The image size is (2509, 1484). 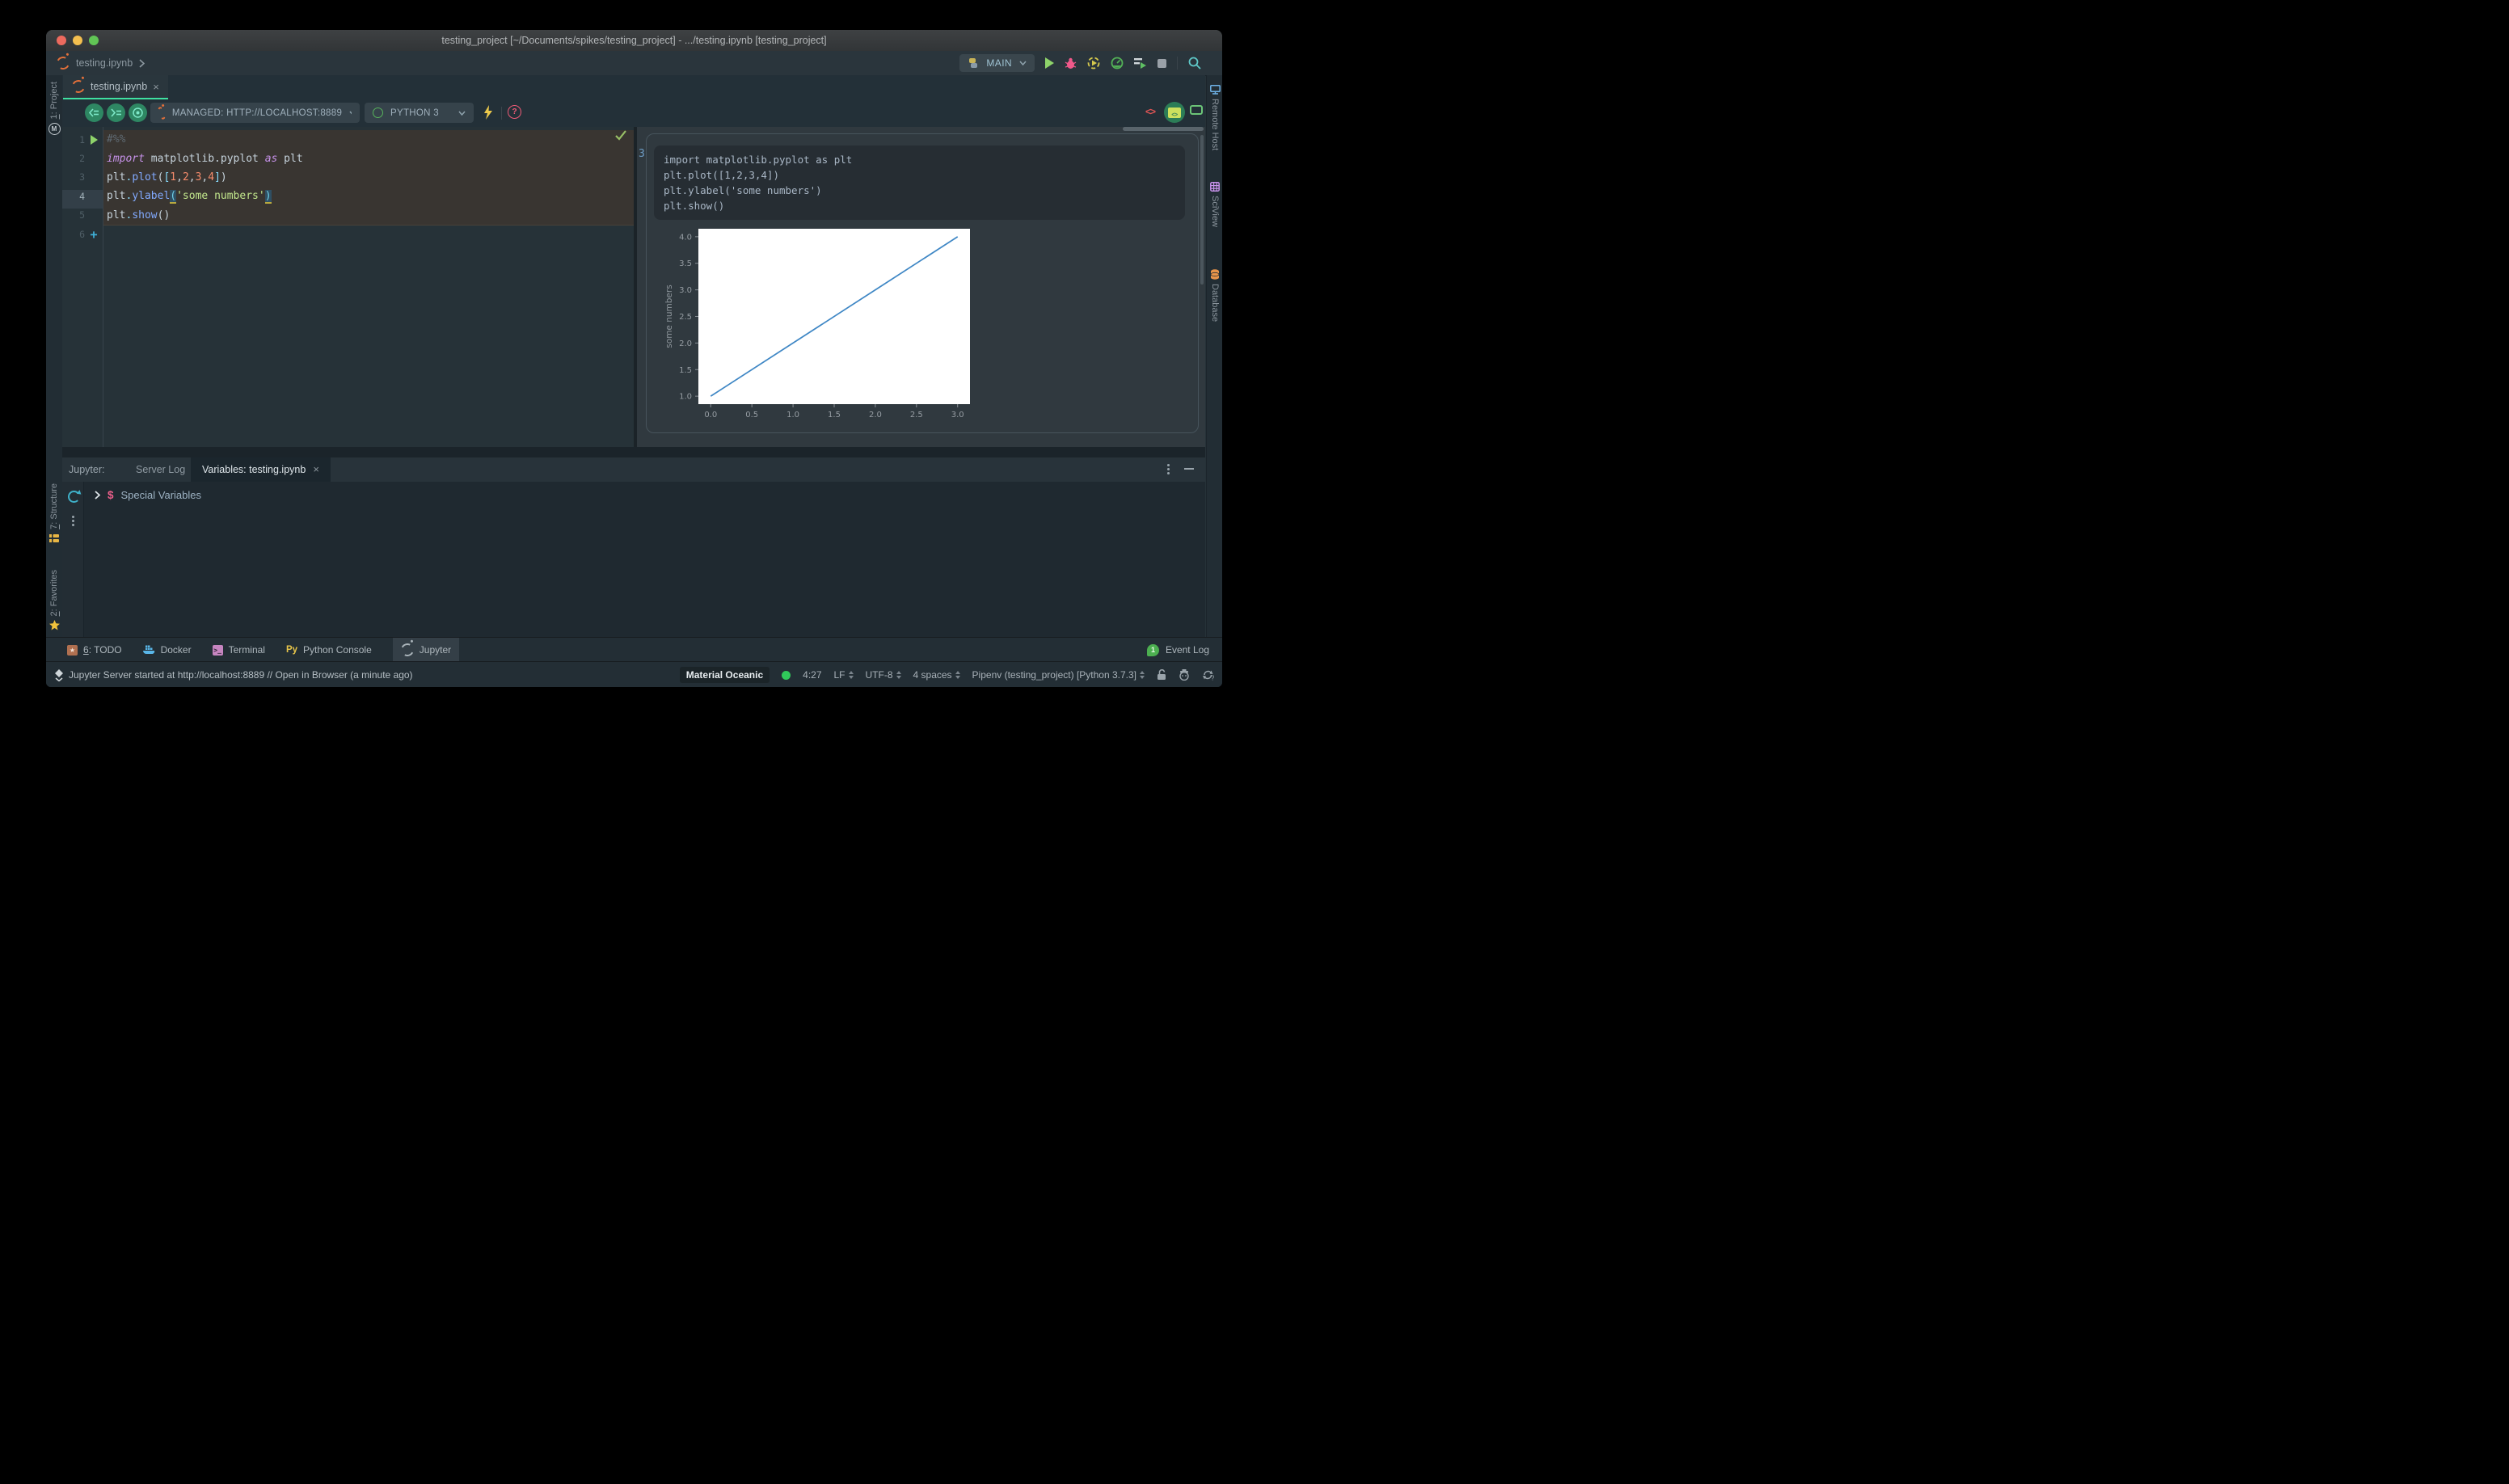 I want to click on favorites-toolwindow-label: 2: Favorites, so click(x=54, y=593).